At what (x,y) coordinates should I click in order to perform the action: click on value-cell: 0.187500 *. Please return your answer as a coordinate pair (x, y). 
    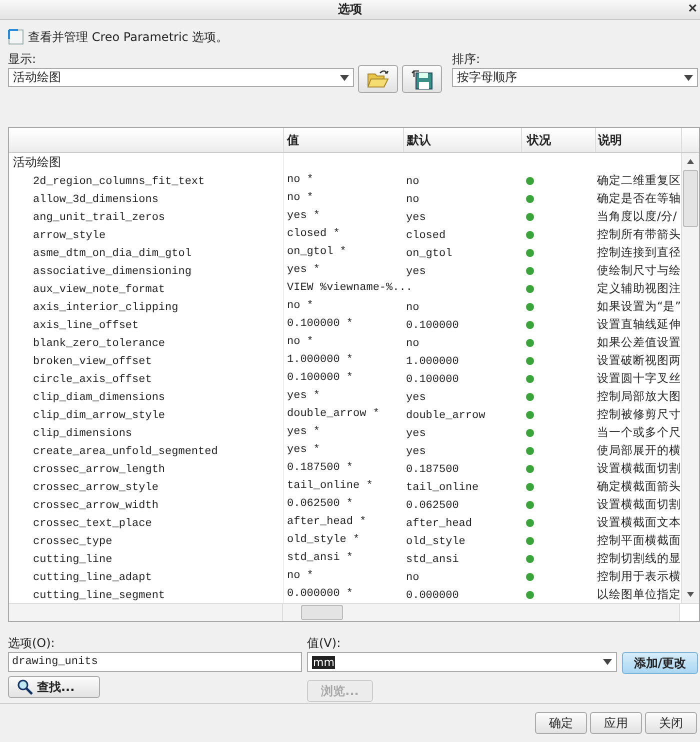
    Looking at the image, I should click on (320, 468).